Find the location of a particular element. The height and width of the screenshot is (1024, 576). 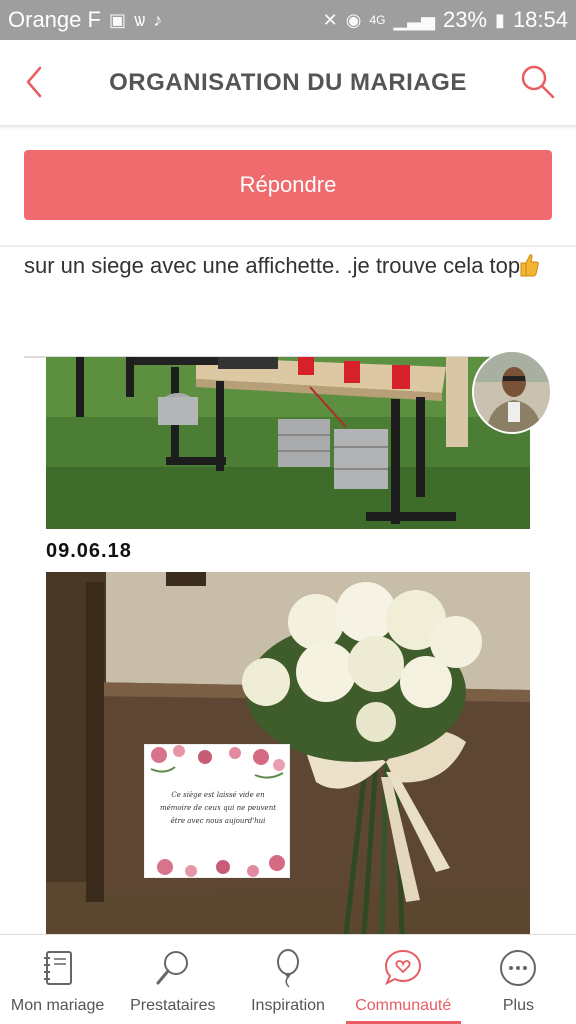

signal-icon: ▁▃▅ is located at coordinates (414, 19).